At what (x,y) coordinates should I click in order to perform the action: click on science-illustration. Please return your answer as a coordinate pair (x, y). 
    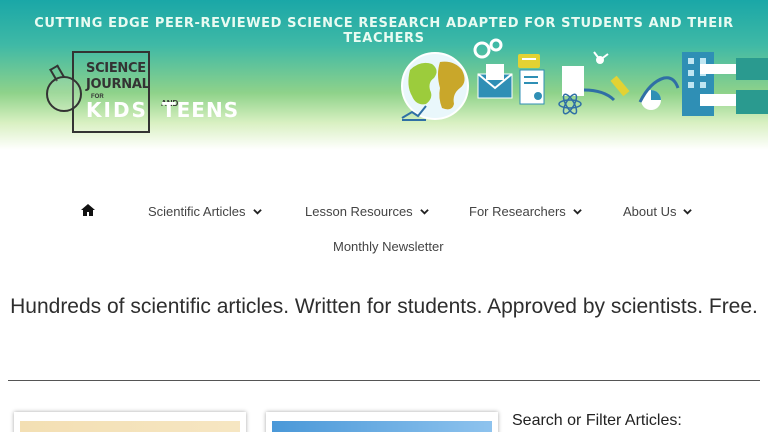
    Looking at the image, I should click on (584, 79).